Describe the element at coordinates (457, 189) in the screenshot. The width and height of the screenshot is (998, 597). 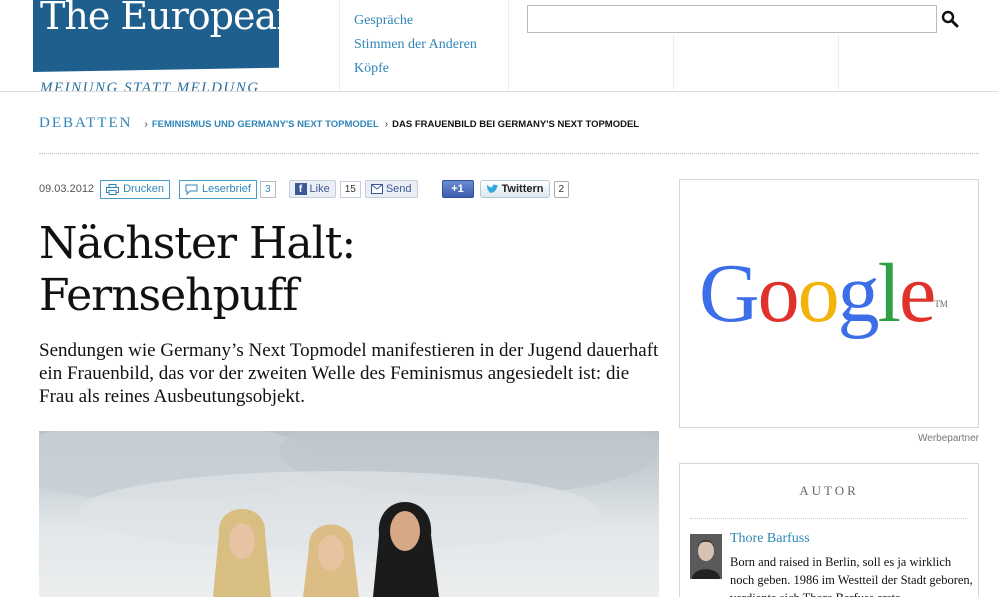
I see `google-plus-button: +1` at that location.